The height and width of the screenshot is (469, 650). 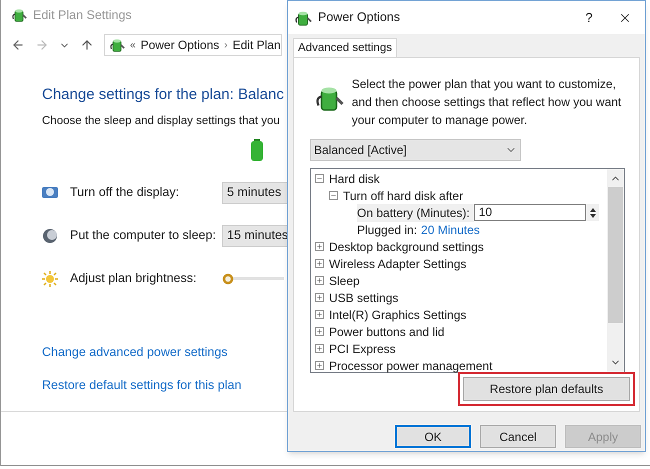 I want to click on tree-item: Processor power management, so click(x=410, y=365).